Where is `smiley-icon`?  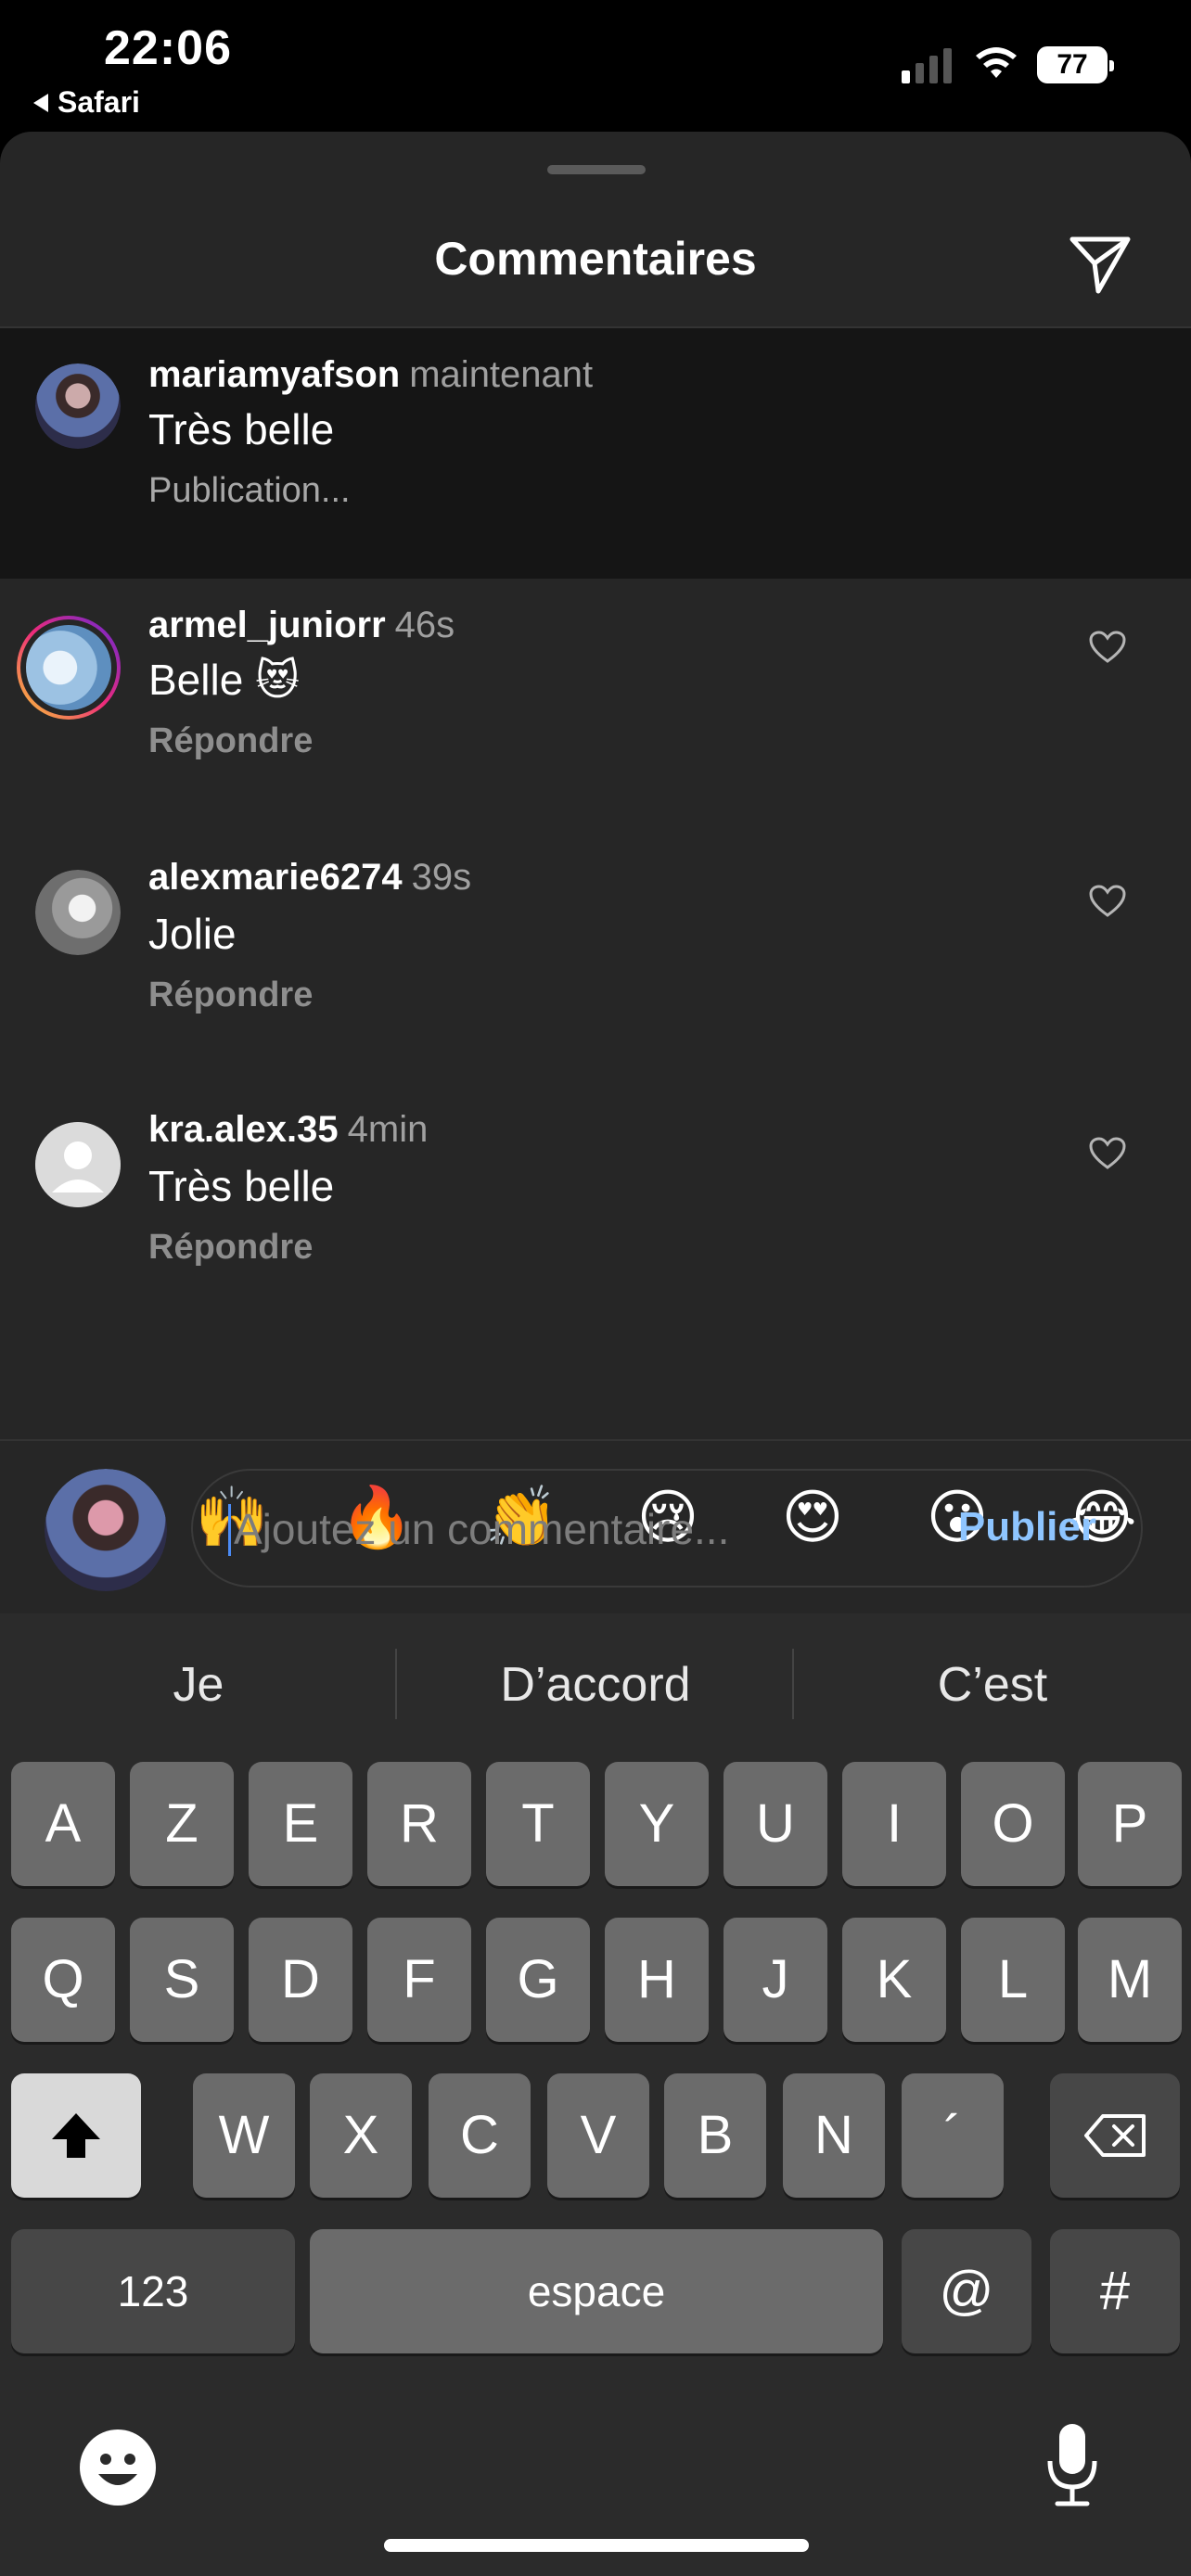
smiley-icon is located at coordinates (118, 2467).